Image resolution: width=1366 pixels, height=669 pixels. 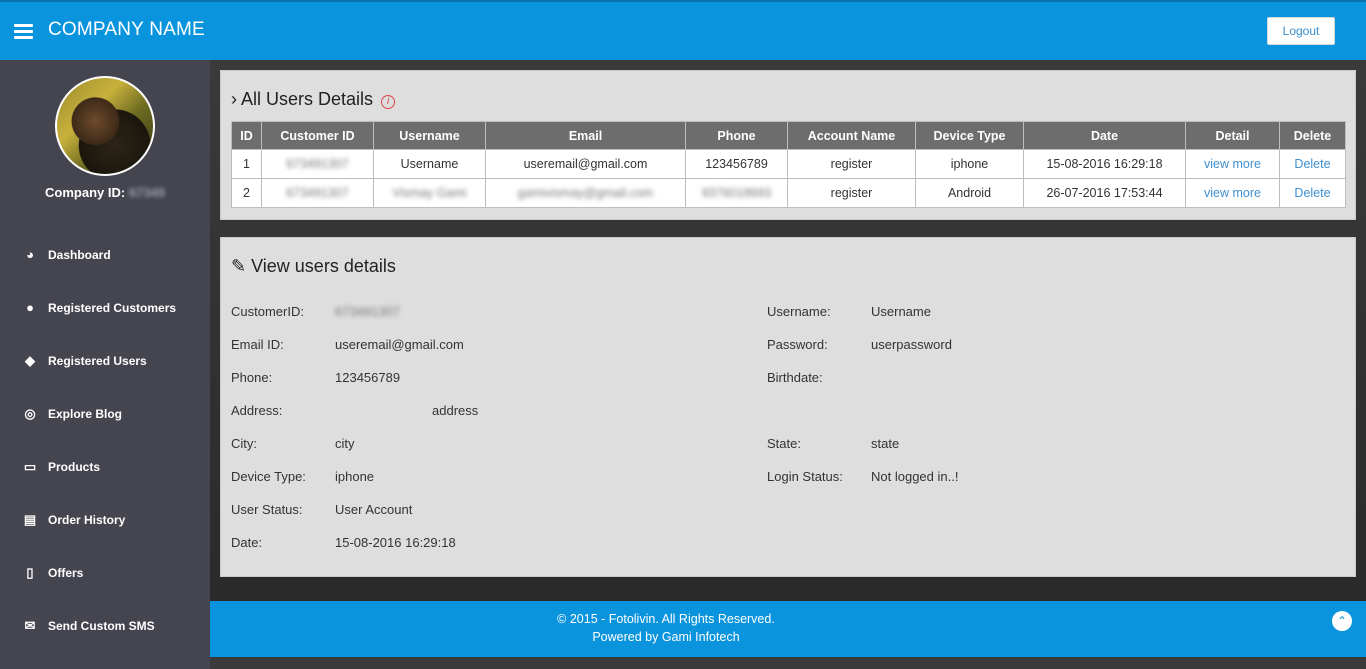 I want to click on edit-icon: ✎, so click(x=239, y=266).